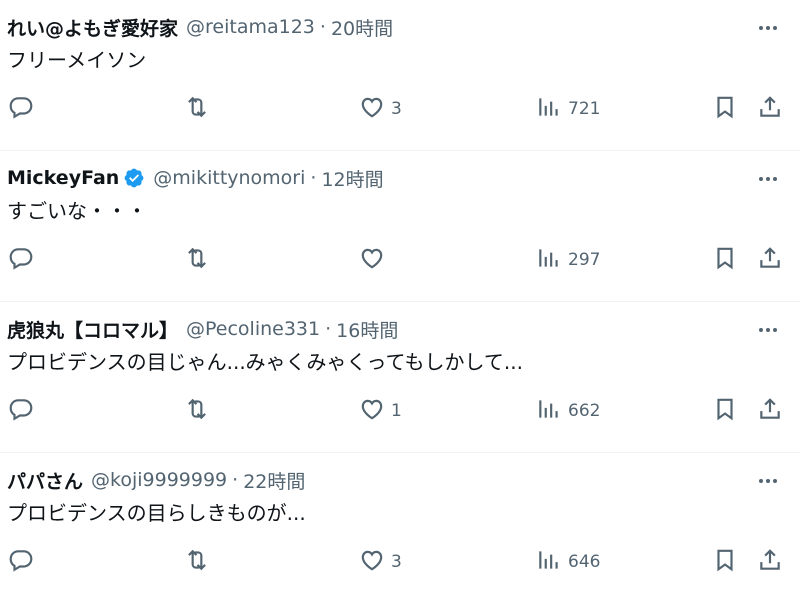 This screenshot has height=604, width=800. I want to click on views-count: 721, so click(584, 109).